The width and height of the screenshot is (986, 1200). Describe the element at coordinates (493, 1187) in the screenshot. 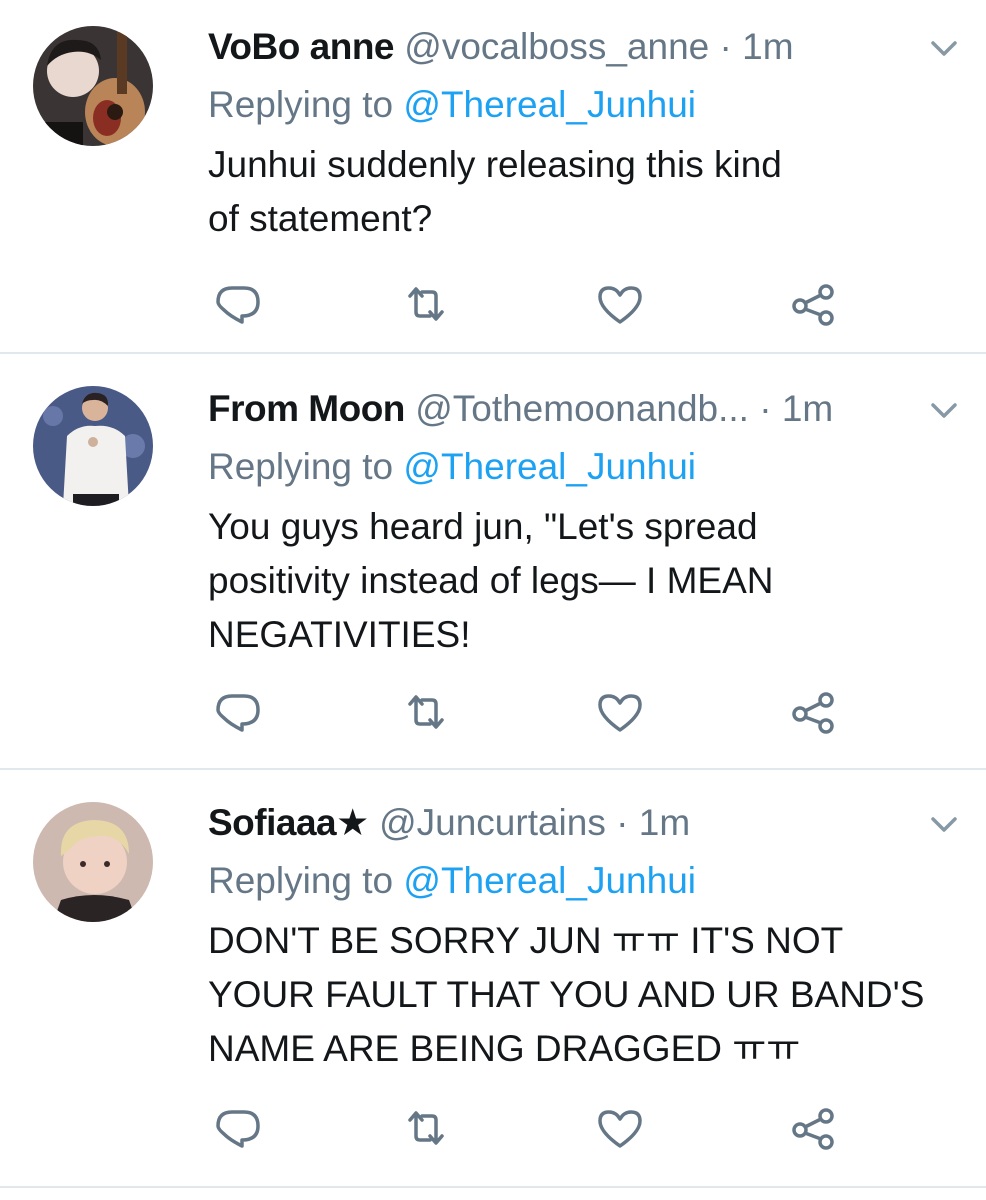

I see `divider` at that location.